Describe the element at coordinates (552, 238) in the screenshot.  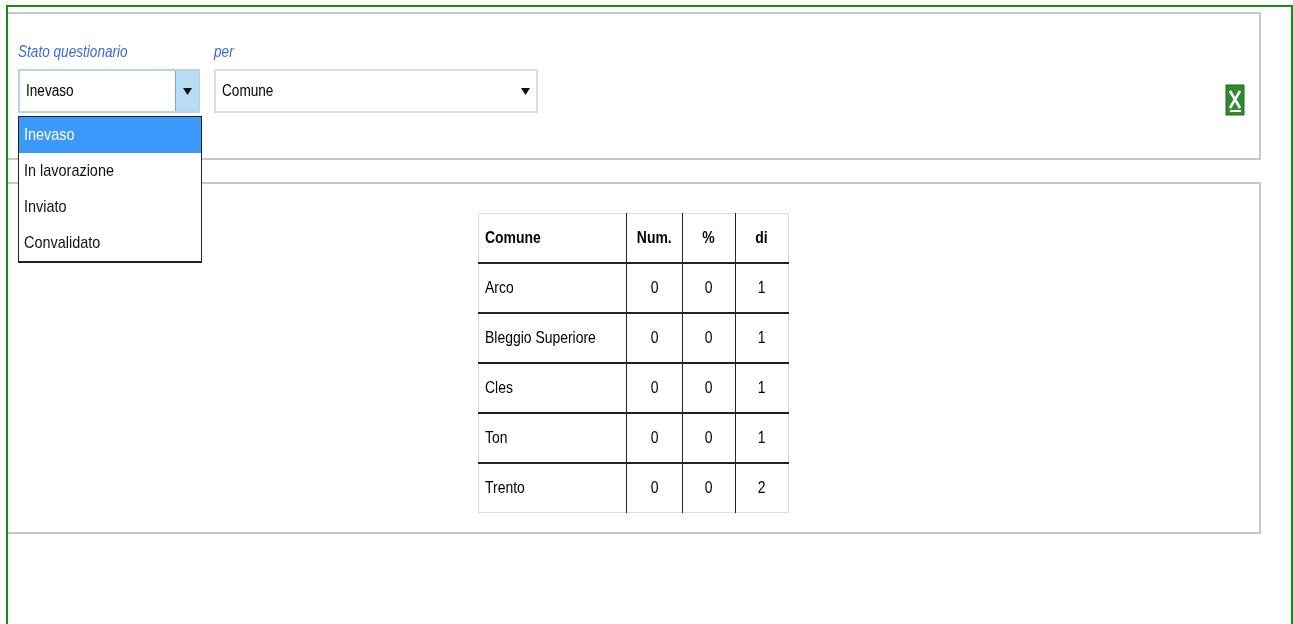
I see `column-header: Comune` at that location.